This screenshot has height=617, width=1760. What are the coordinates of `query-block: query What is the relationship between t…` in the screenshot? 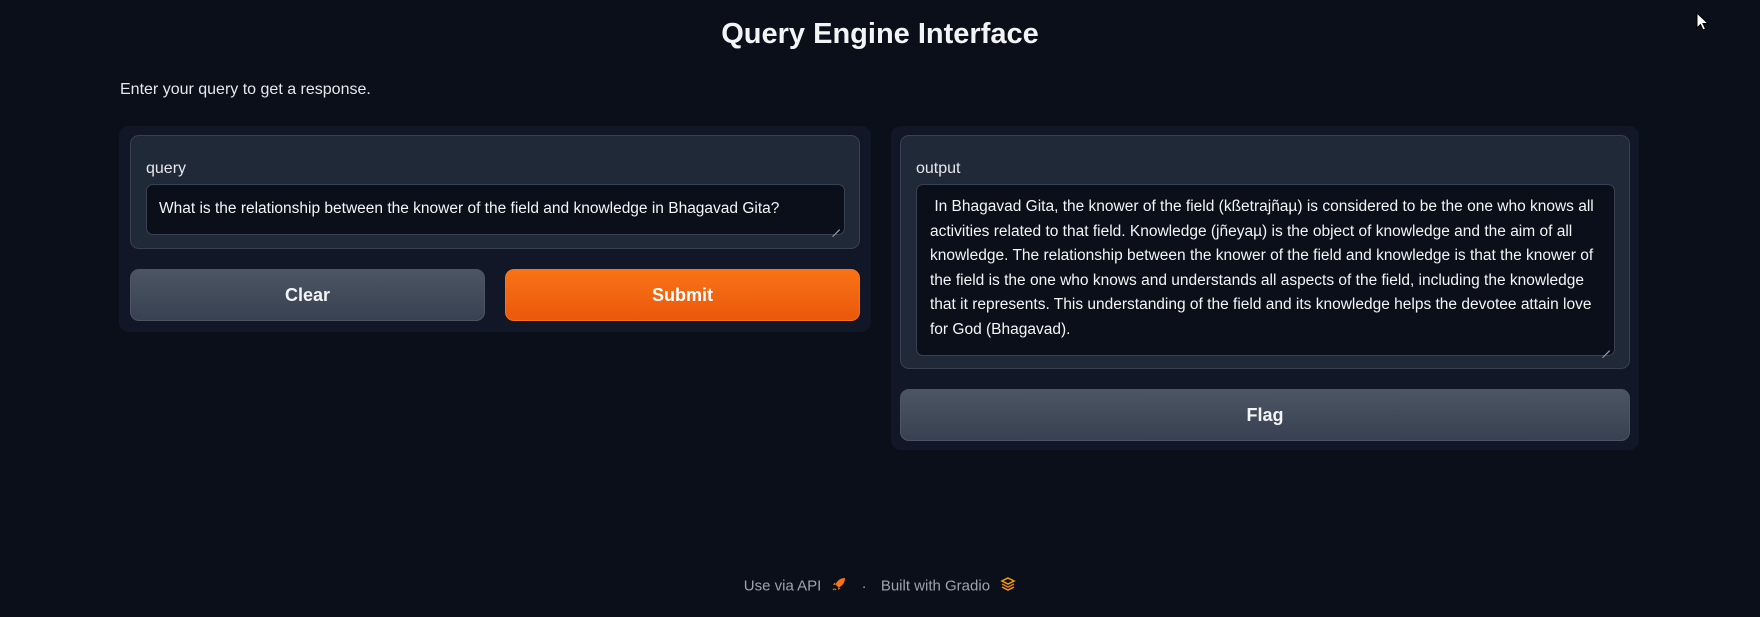 It's located at (495, 192).